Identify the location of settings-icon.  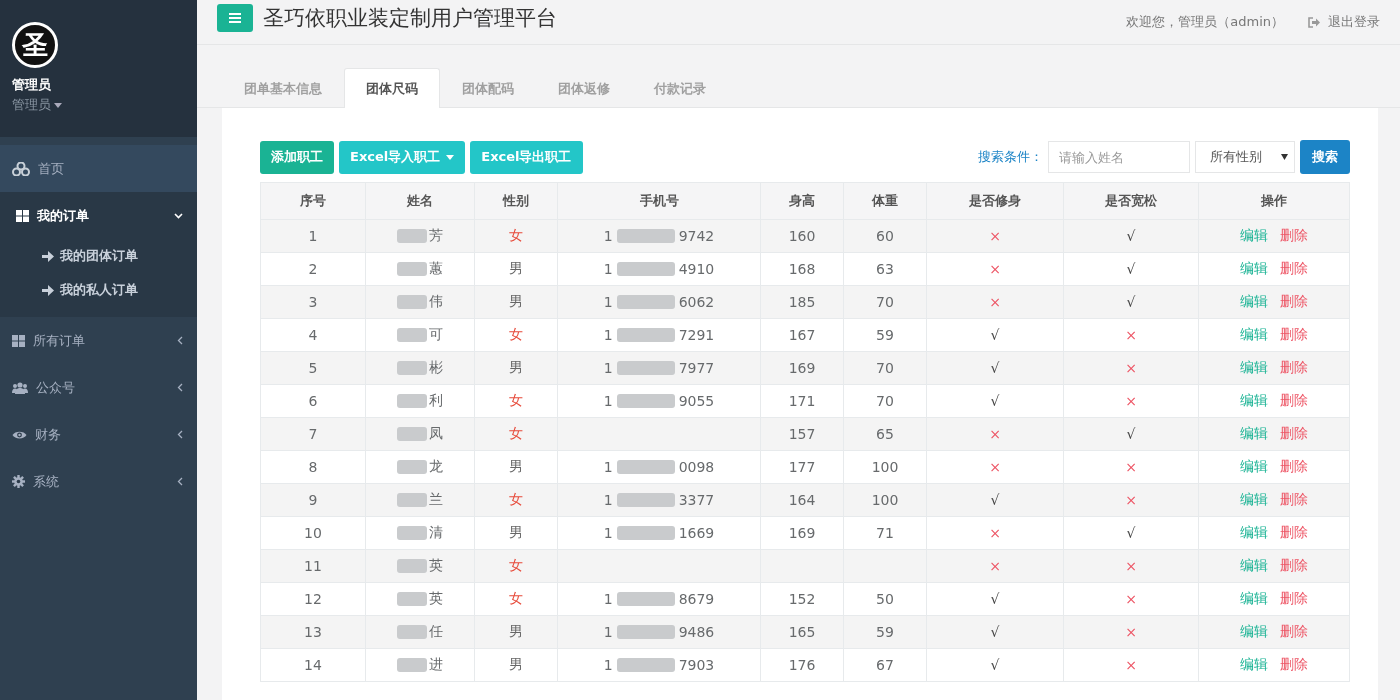
(18, 481).